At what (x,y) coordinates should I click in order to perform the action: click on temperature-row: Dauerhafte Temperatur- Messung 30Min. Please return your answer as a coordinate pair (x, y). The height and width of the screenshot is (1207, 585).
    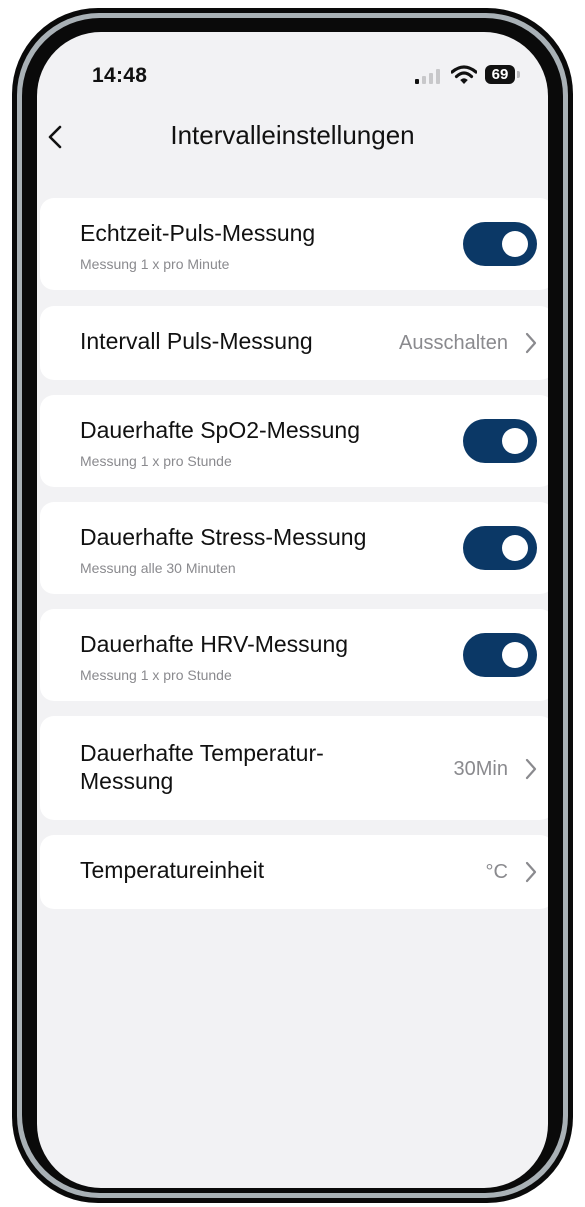
    Looking at the image, I should click on (294, 768).